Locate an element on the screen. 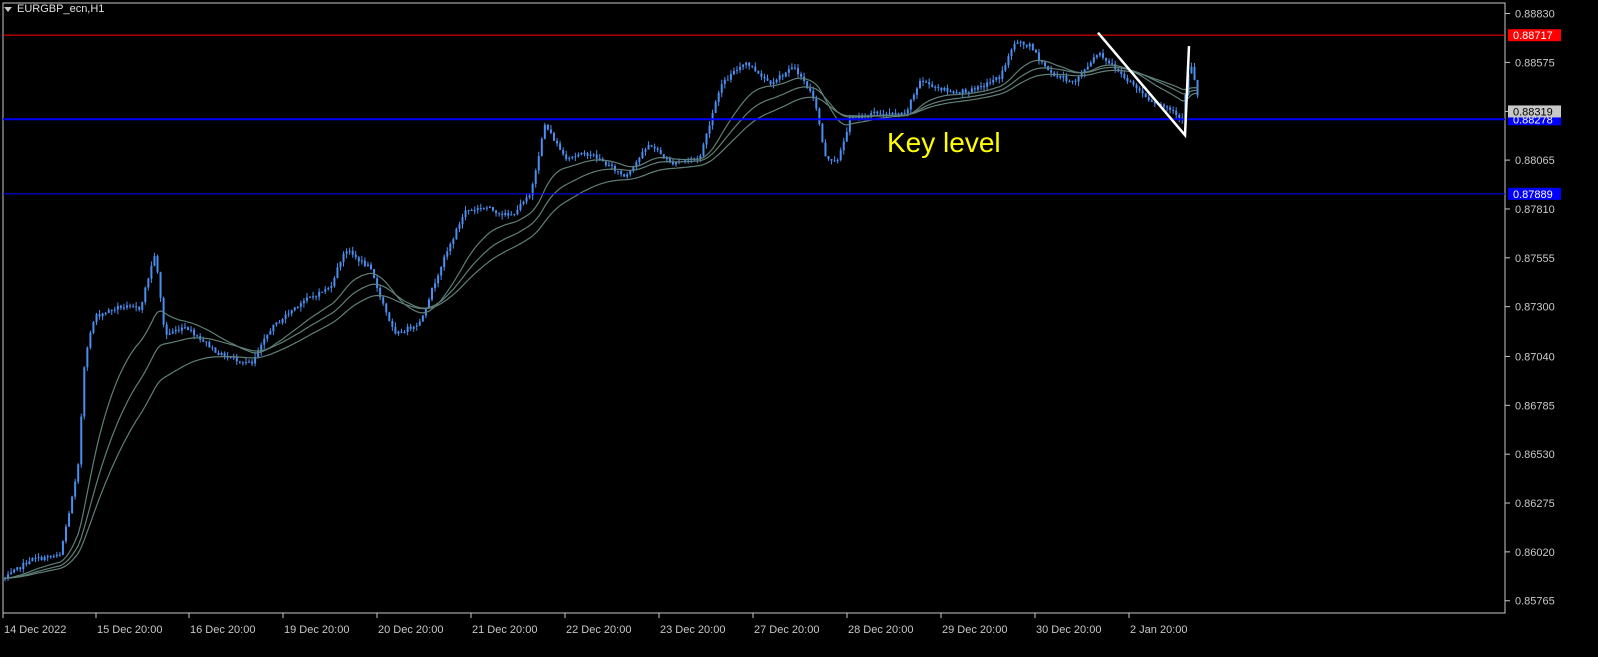 This screenshot has height=657, width=1598. price-tick-label: 0.85765 is located at coordinates (1535, 602).